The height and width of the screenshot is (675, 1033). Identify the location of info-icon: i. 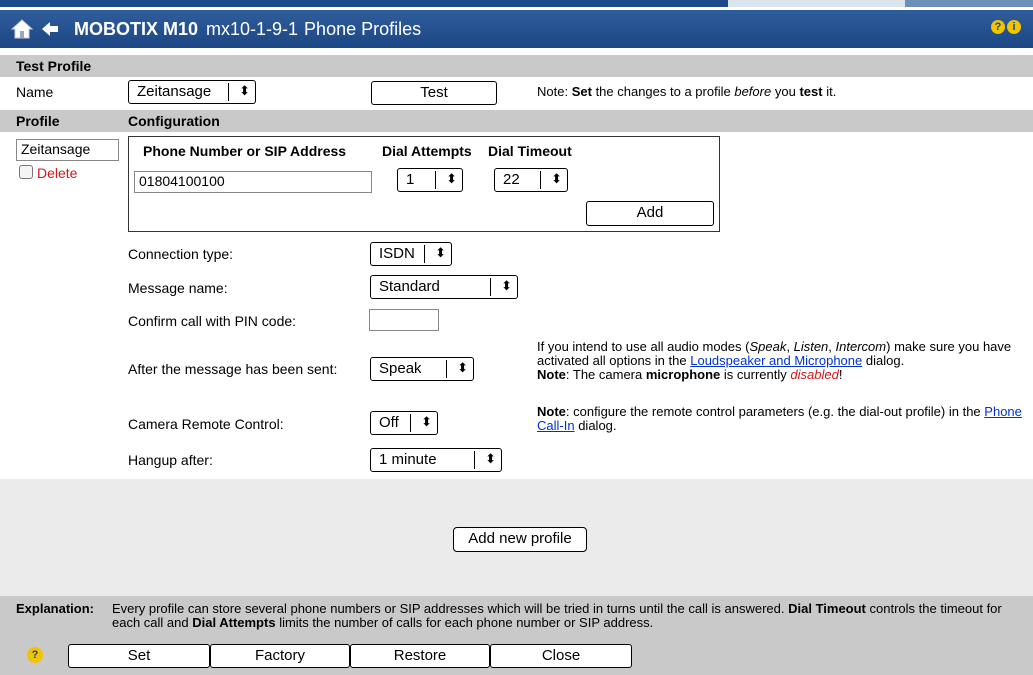
(1014, 27).